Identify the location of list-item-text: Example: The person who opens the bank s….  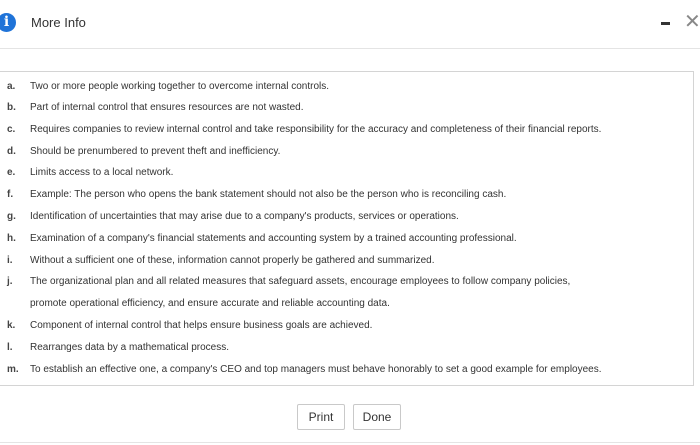
(268, 194).